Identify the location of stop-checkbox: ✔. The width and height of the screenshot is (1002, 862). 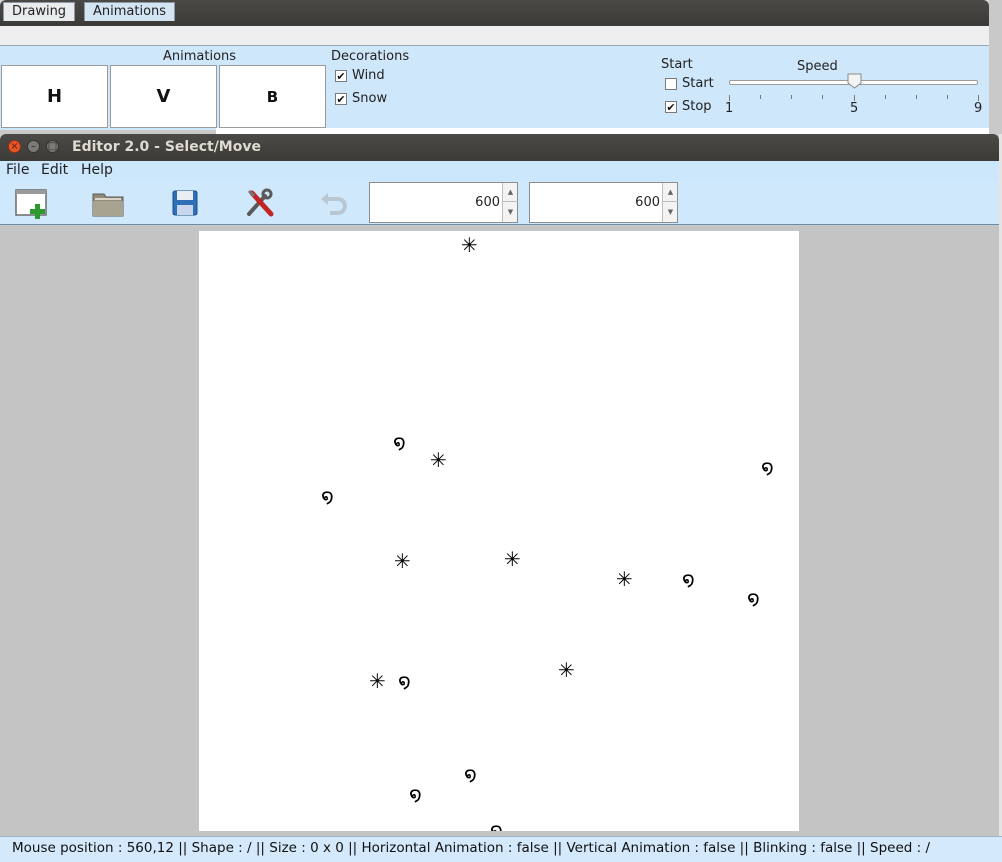
(671, 107).